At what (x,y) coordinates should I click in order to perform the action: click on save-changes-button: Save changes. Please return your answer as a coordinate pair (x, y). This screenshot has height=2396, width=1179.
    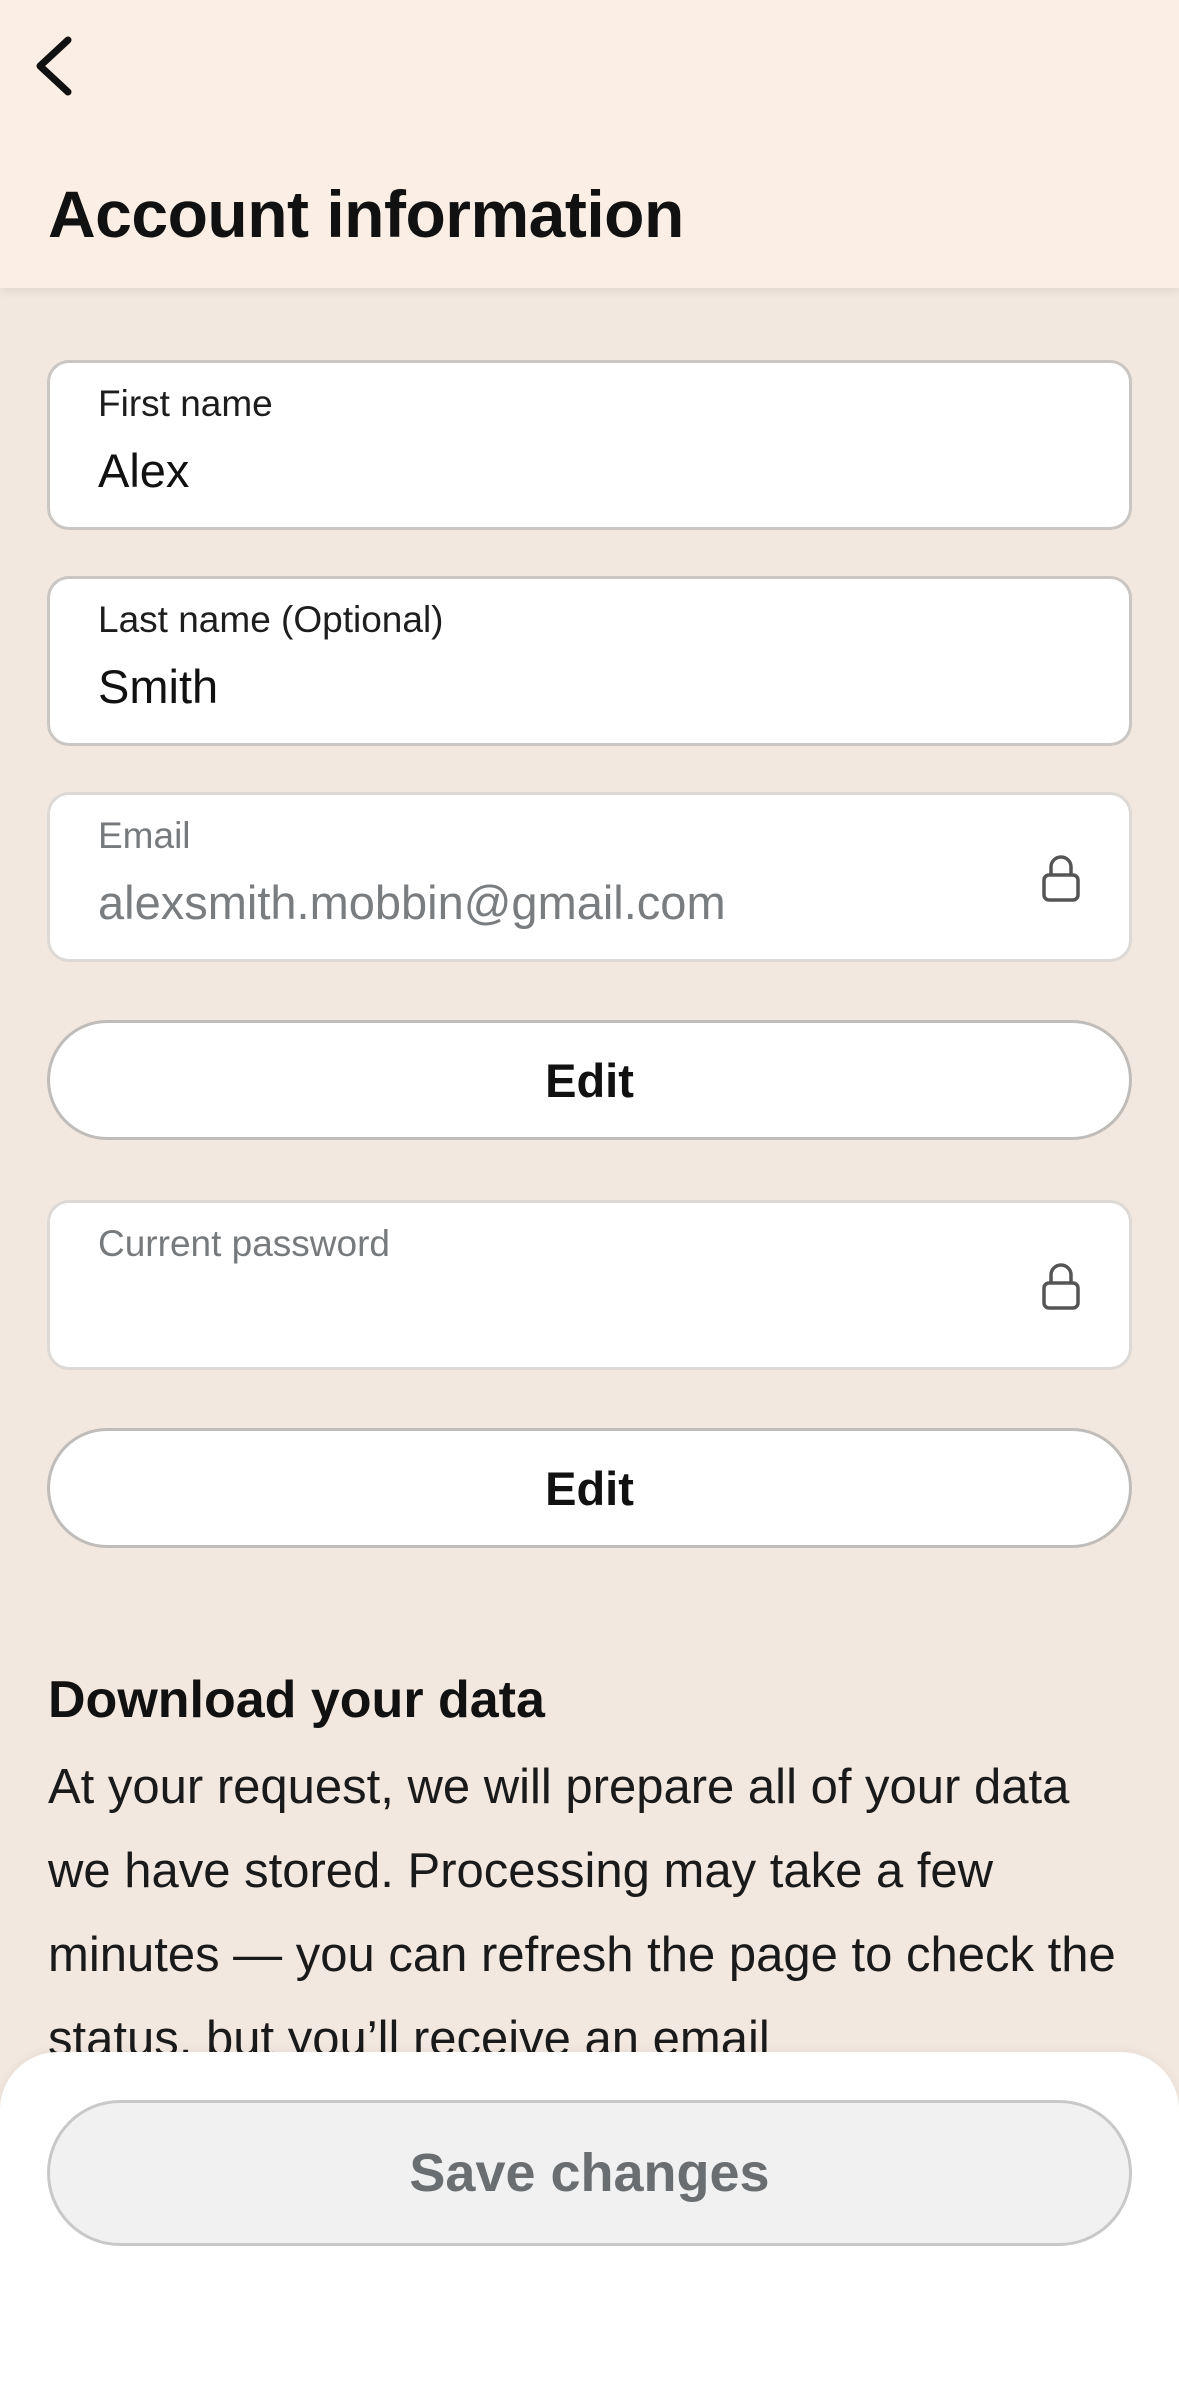
    Looking at the image, I should click on (589, 2173).